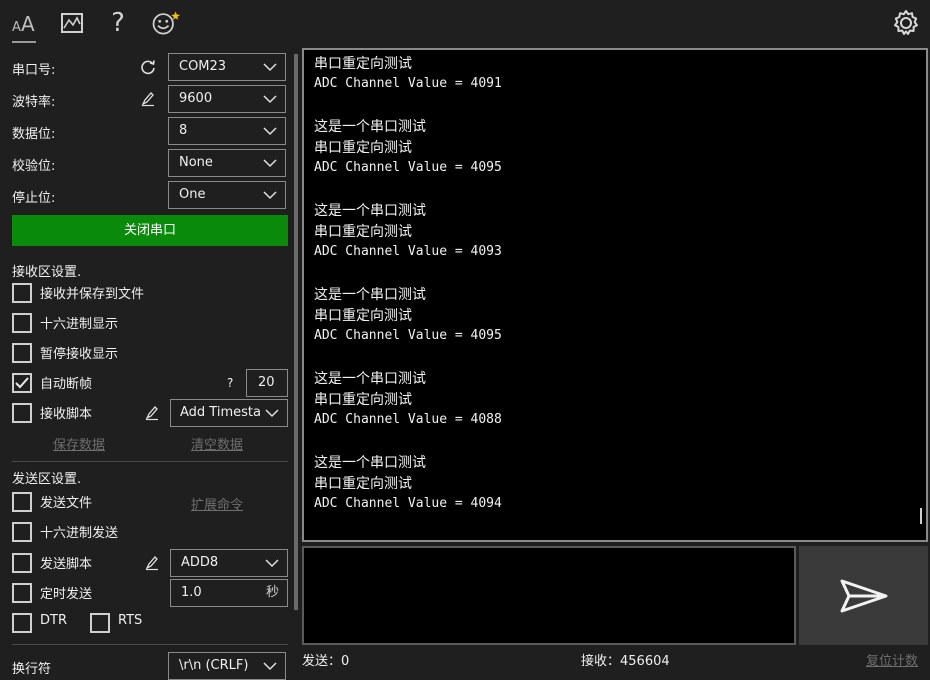  Describe the element at coordinates (921, 516) in the screenshot. I see `terminal-scrollbar` at that location.